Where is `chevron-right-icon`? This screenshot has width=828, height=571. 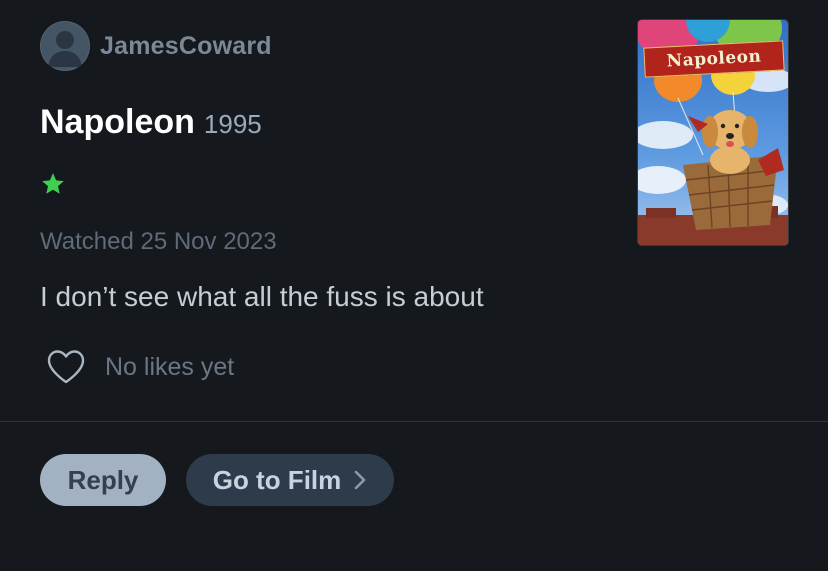
chevron-right-icon is located at coordinates (360, 480).